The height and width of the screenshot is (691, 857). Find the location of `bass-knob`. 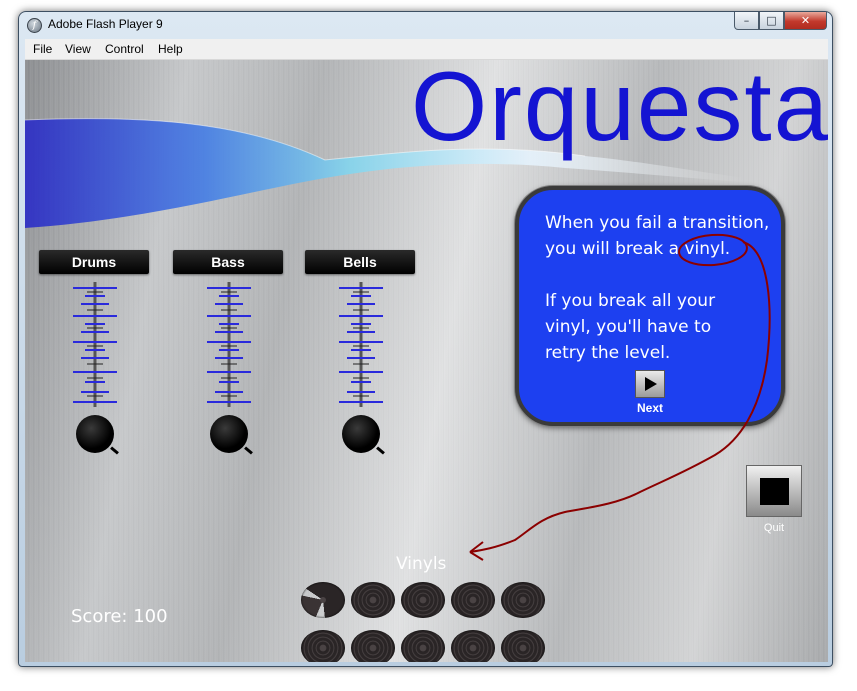

bass-knob is located at coordinates (229, 434).